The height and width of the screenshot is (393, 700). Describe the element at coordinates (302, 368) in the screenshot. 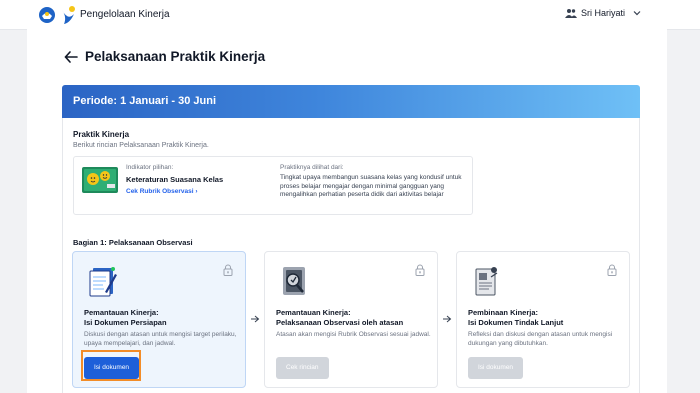

I see `cek-rincian-button: Cek rincian` at that location.